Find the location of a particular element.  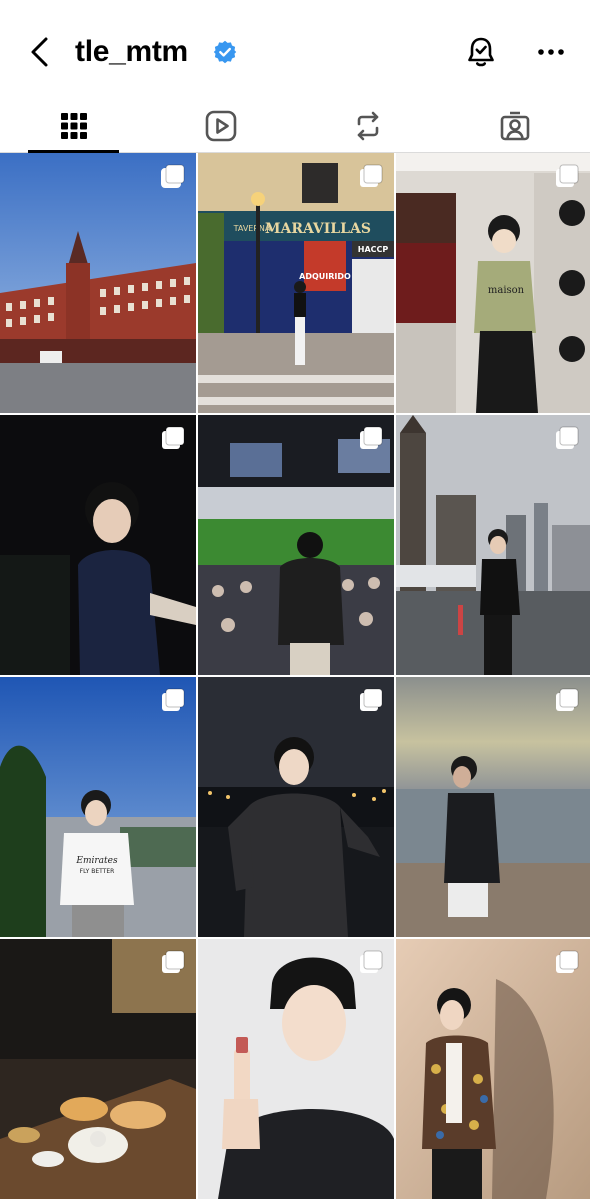

post-tile: Emirates FLY BETTER is located at coordinates (98, 807).